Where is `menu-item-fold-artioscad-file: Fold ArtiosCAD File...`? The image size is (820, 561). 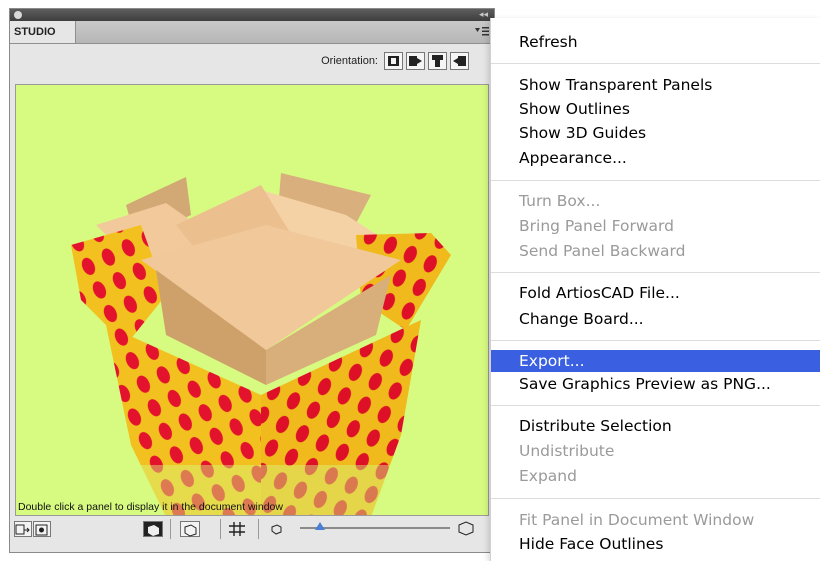
menu-item-fold-artioscad-file: Fold ArtiosCAD File... is located at coordinates (655, 293).